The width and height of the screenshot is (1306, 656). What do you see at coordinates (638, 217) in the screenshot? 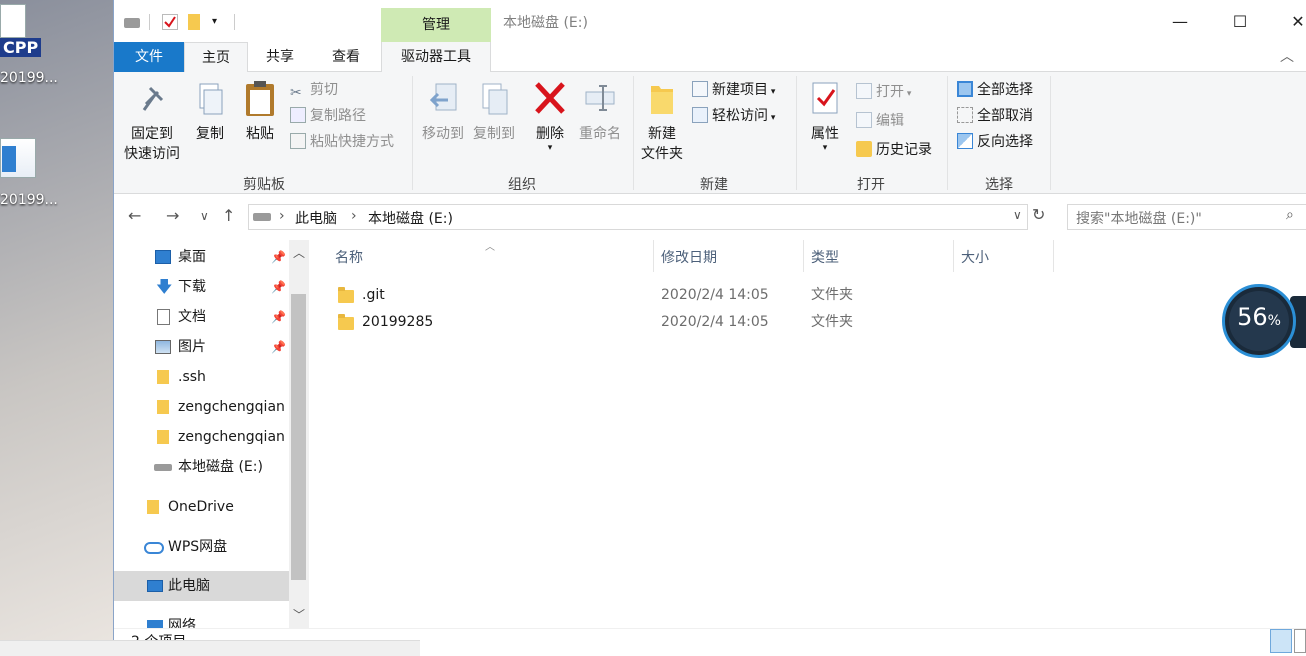
I see `address-bar: › 此电脑 › 本地磁盘 (E:) ∨` at bounding box center [638, 217].